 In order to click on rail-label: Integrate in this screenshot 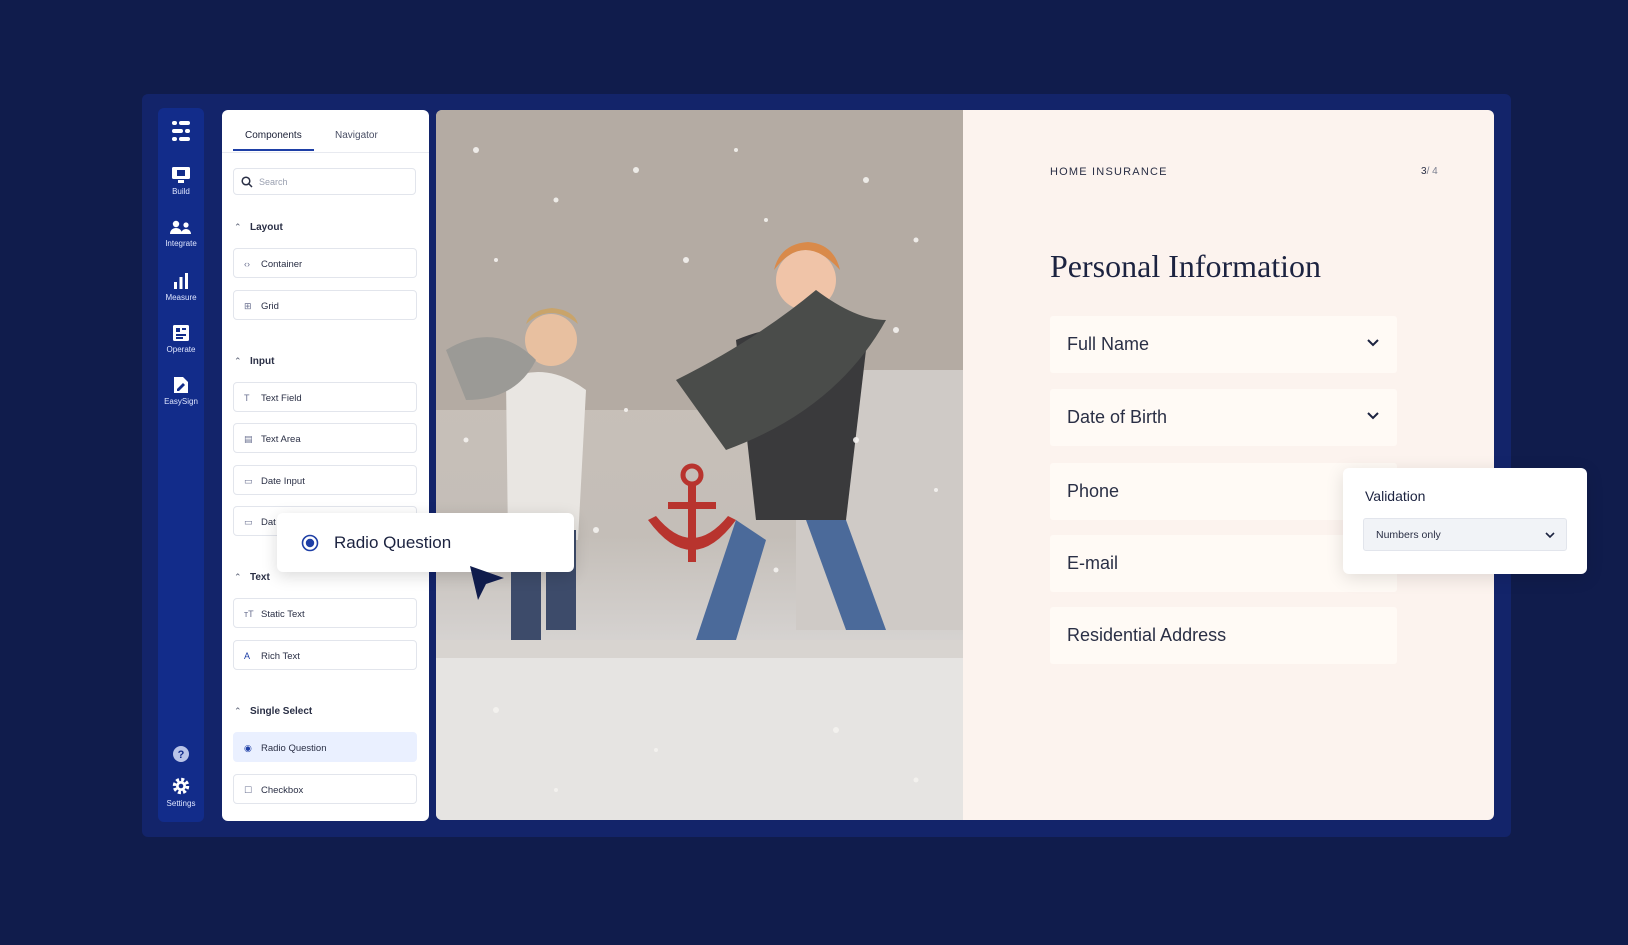, I will do `click(181, 243)`.